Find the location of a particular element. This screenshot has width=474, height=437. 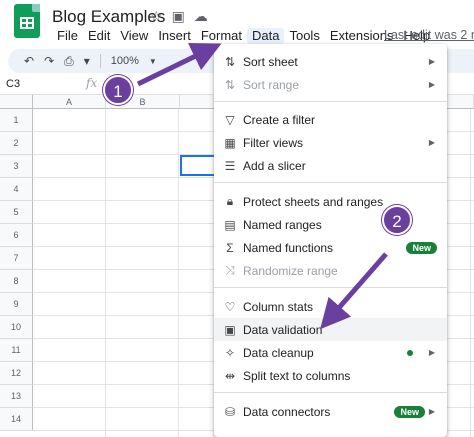

menu-item-named-functions: Σ Named functions New is located at coordinates (330, 247).